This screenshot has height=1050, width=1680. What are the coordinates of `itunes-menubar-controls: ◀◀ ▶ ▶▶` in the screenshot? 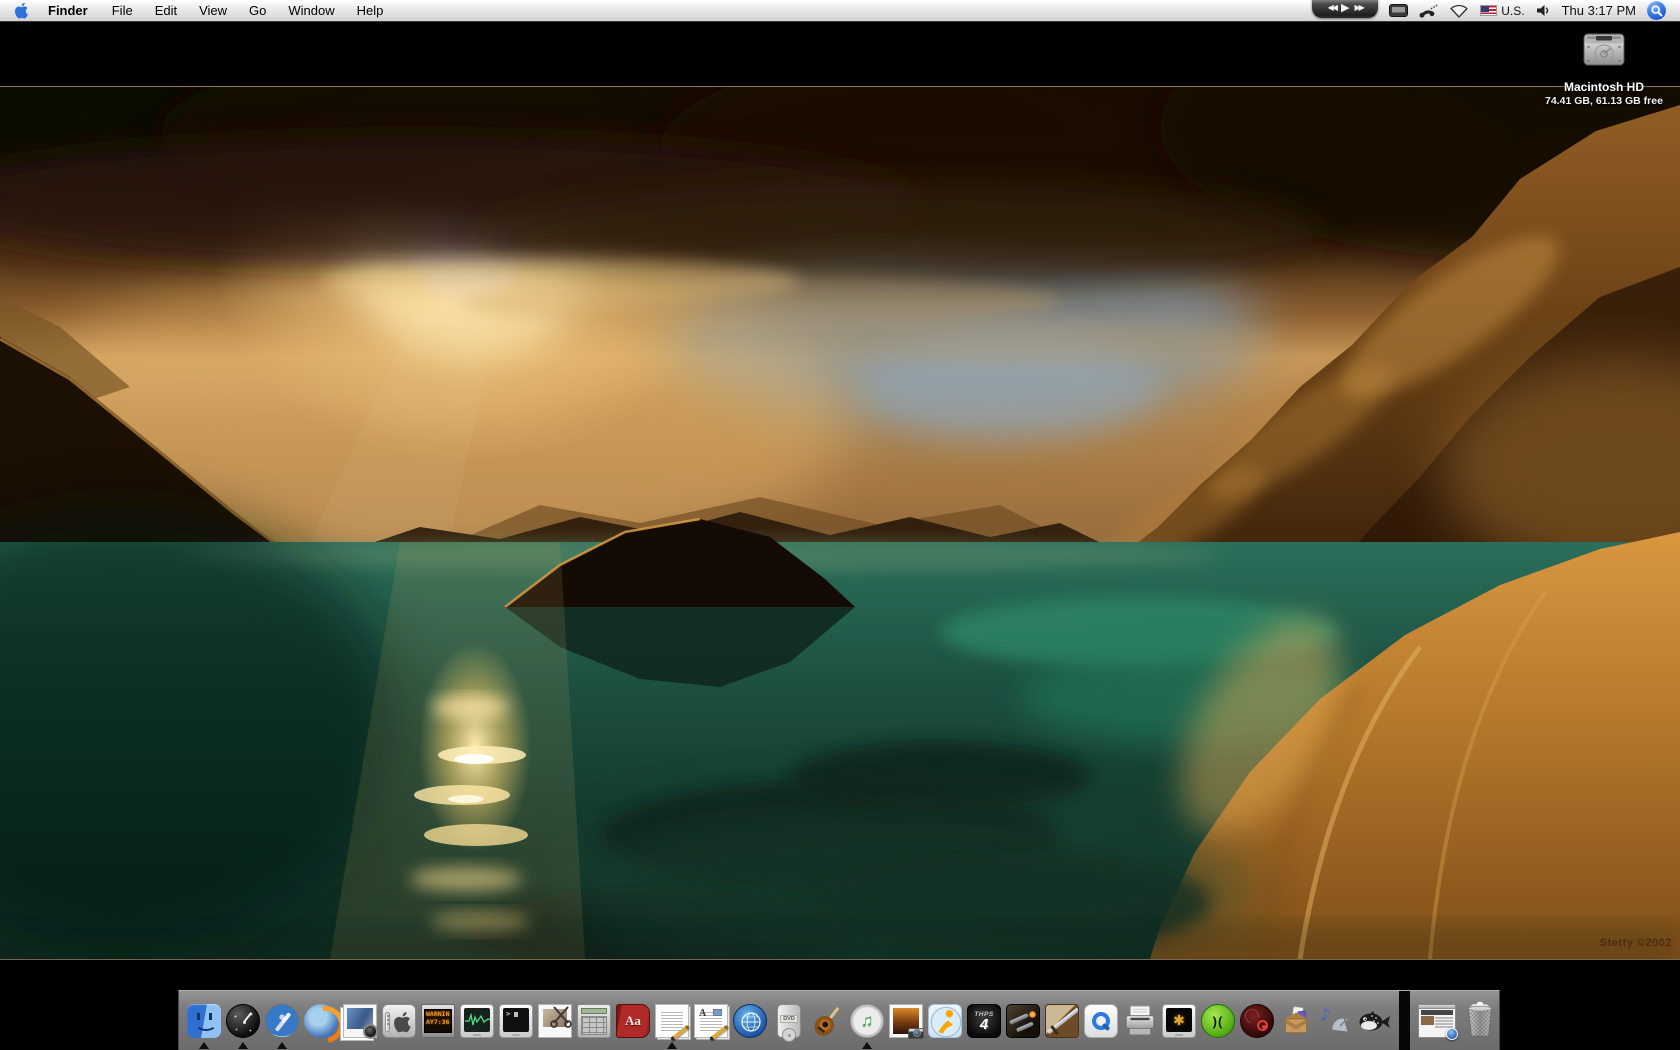 It's located at (1345, 9).